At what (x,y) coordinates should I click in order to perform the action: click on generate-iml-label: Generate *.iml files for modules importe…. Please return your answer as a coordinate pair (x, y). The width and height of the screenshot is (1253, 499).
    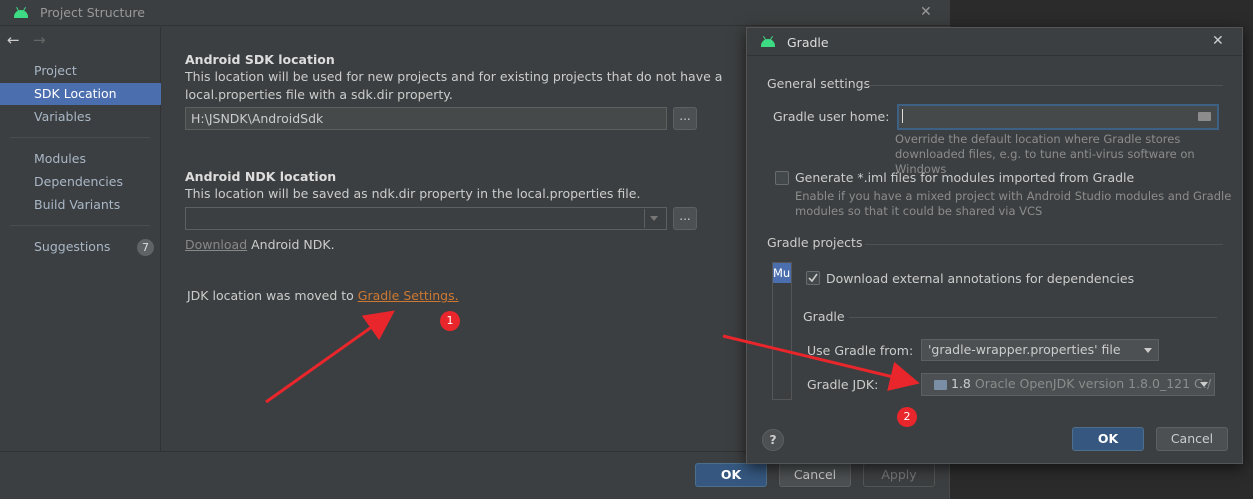
    Looking at the image, I should click on (965, 177).